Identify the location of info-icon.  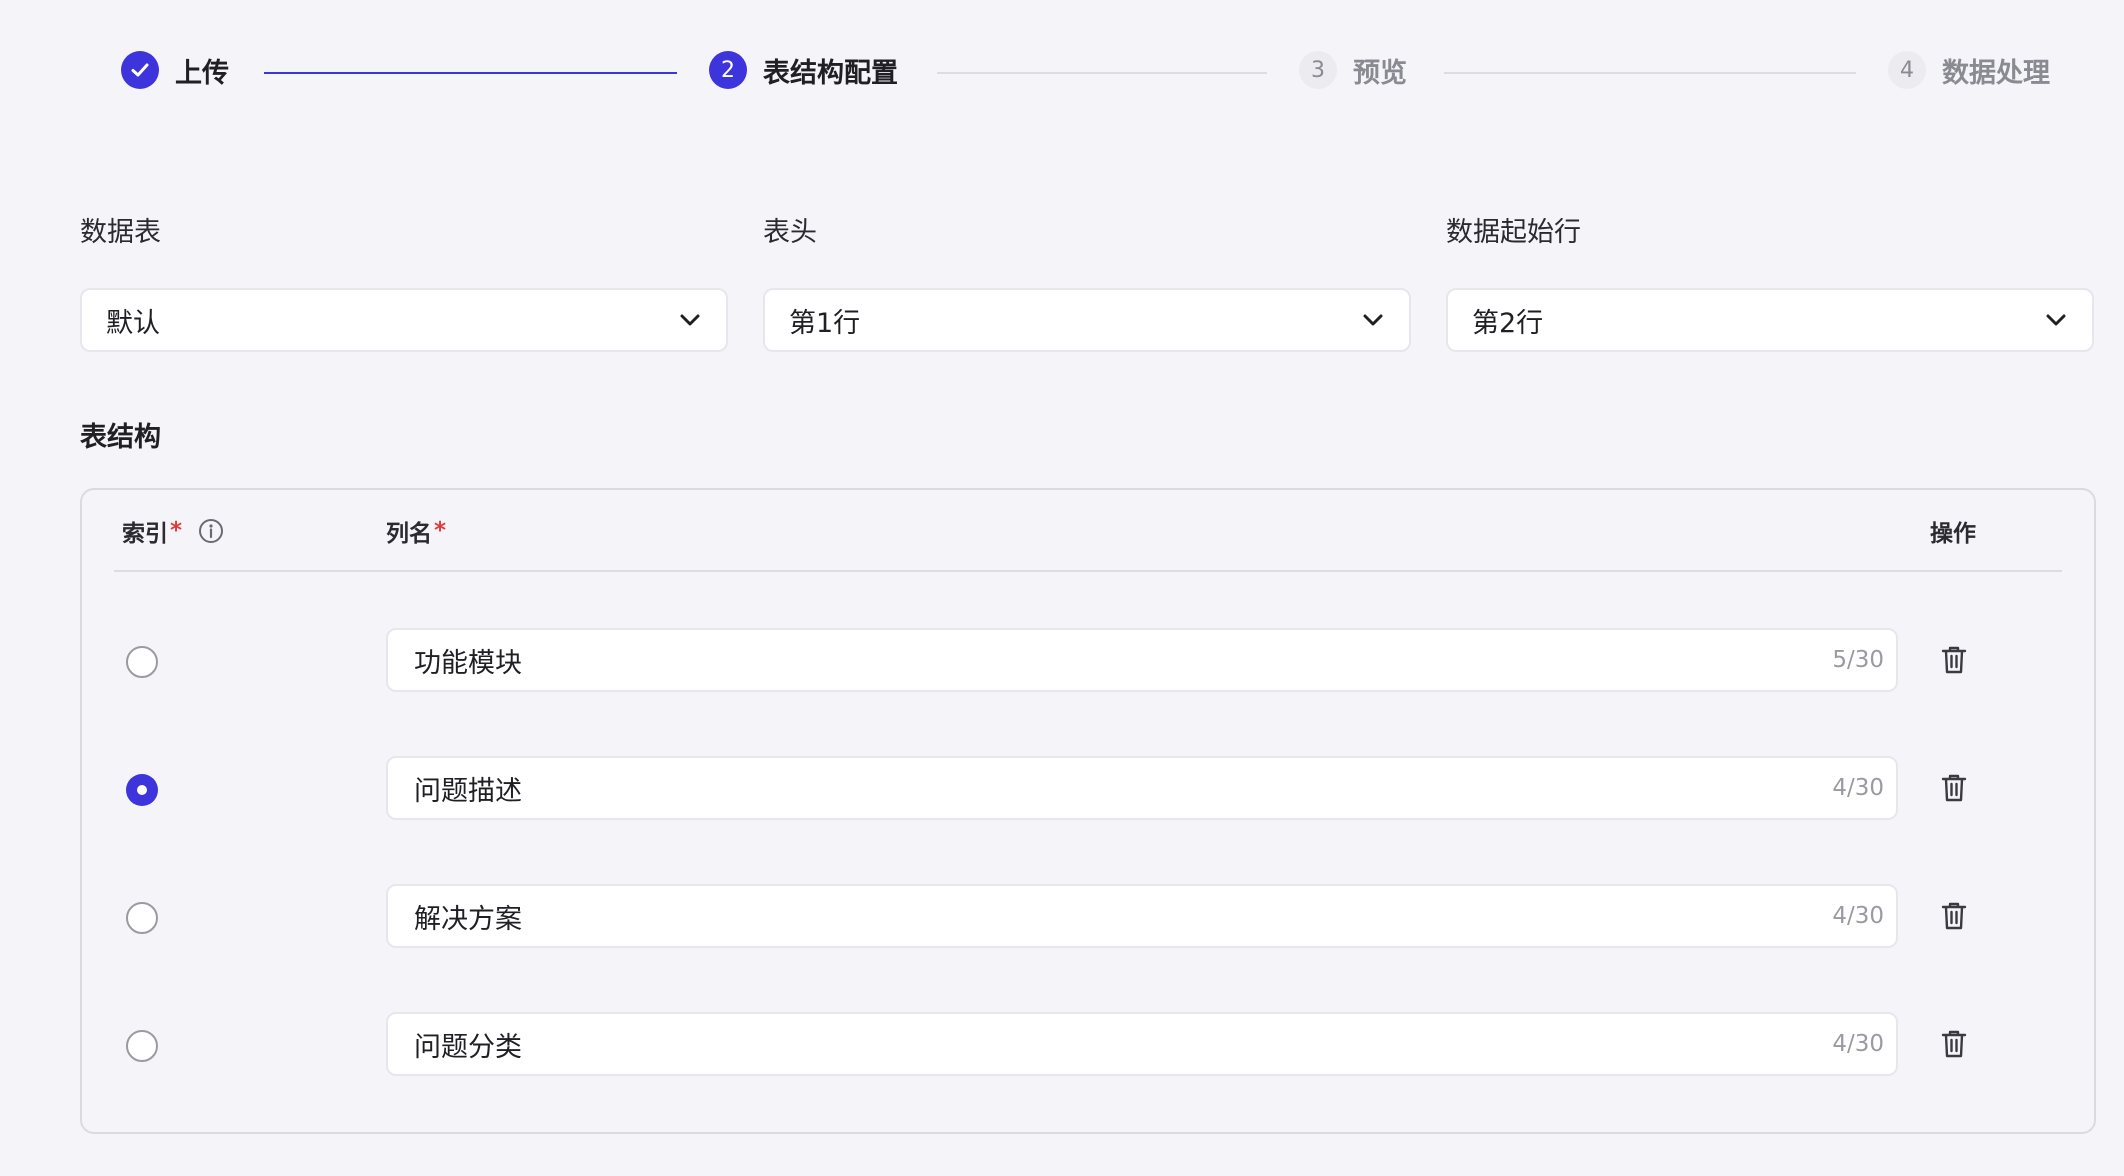
(211, 531).